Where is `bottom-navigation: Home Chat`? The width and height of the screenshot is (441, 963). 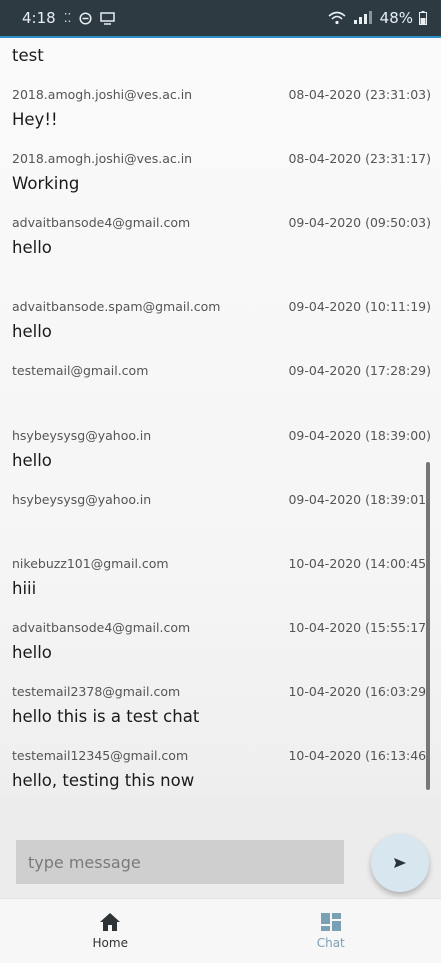
bottom-navigation: Home Chat is located at coordinates (220, 930).